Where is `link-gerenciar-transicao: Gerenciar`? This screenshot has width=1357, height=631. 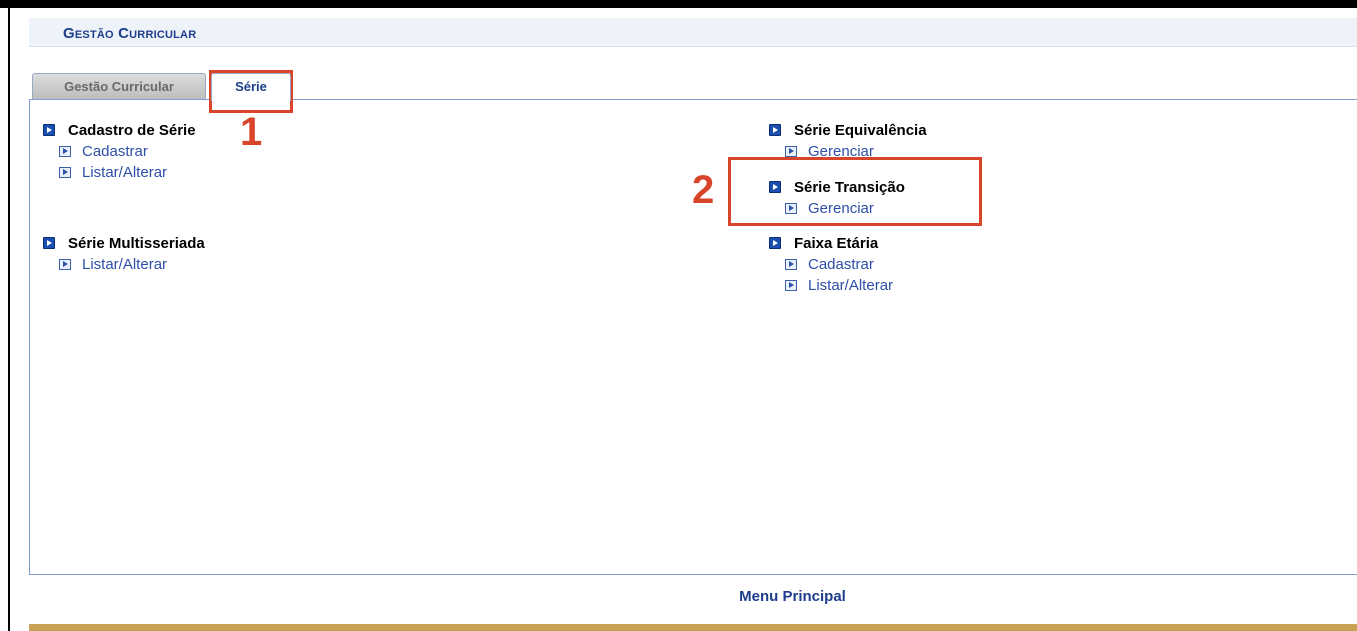
link-gerenciar-transicao: Gerenciar is located at coordinates (845, 208).